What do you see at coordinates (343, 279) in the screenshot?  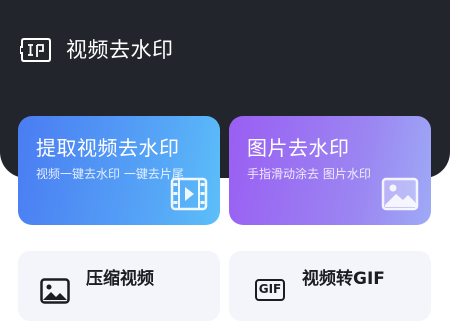 I see `tool-title: 视频转GIF` at bounding box center [343, 279].